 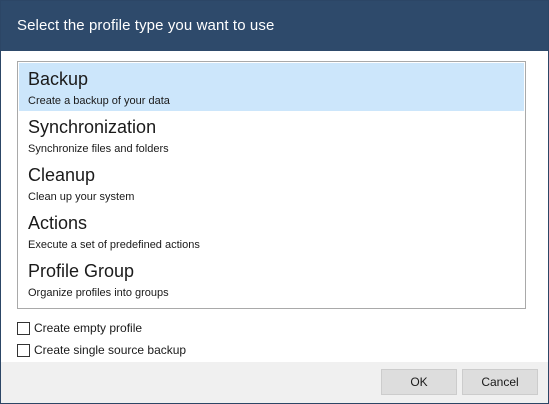 What do you see at coordinates (274, 382) in the screenshot?
I see `dialog-footer: OK Cancel` at bounding box center [274, 382].